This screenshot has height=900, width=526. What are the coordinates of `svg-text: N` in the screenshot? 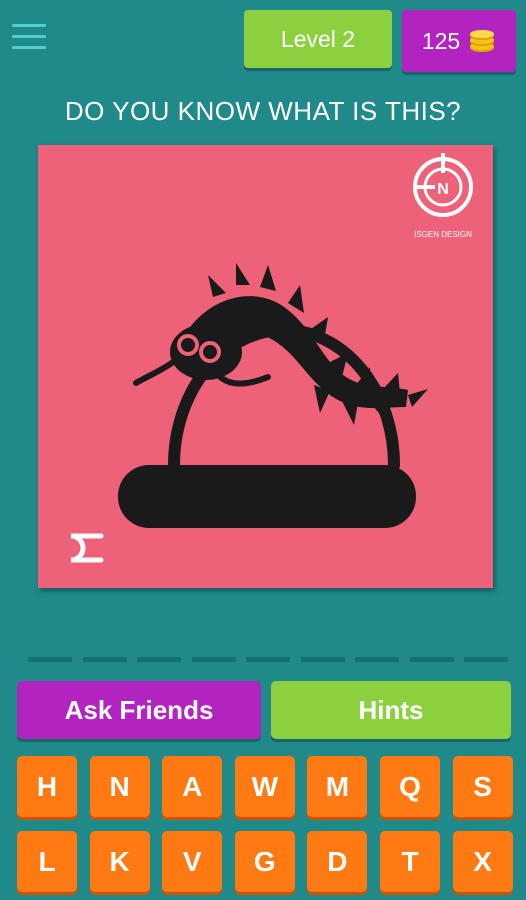 It's located at (443, 189).